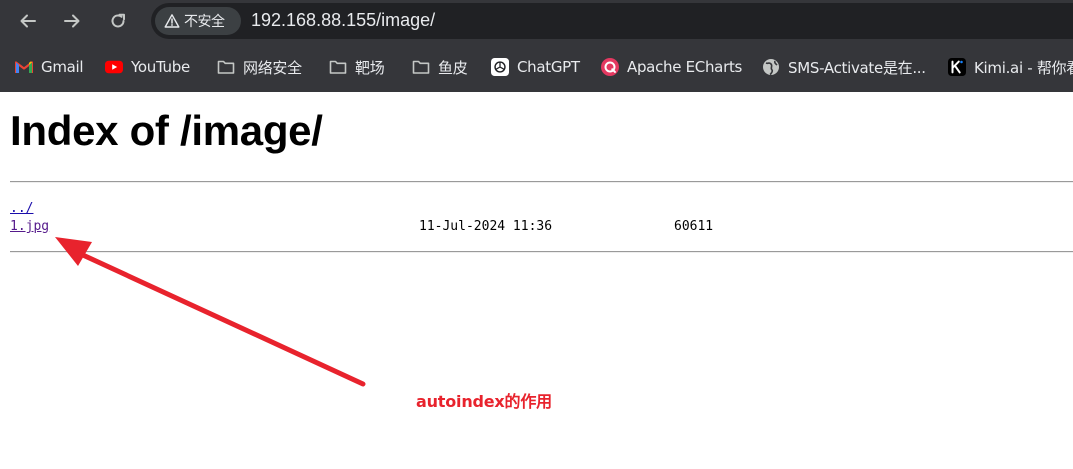  What do you see at coordinates (484, 401) in the screenshot?
I see `annotation-label: autoindex的作用` at bounding box center [484, 401].